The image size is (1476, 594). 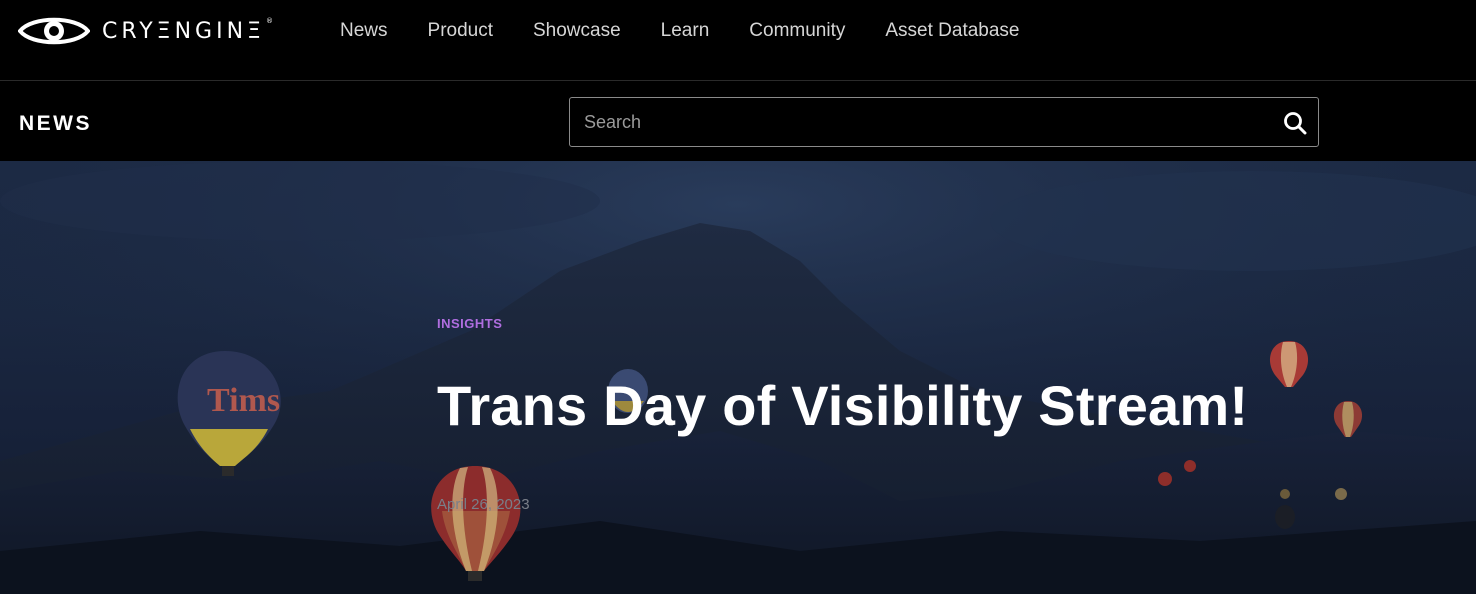 I want to click on nav-item-showcase: Showcase, so click(x=577, y=31).